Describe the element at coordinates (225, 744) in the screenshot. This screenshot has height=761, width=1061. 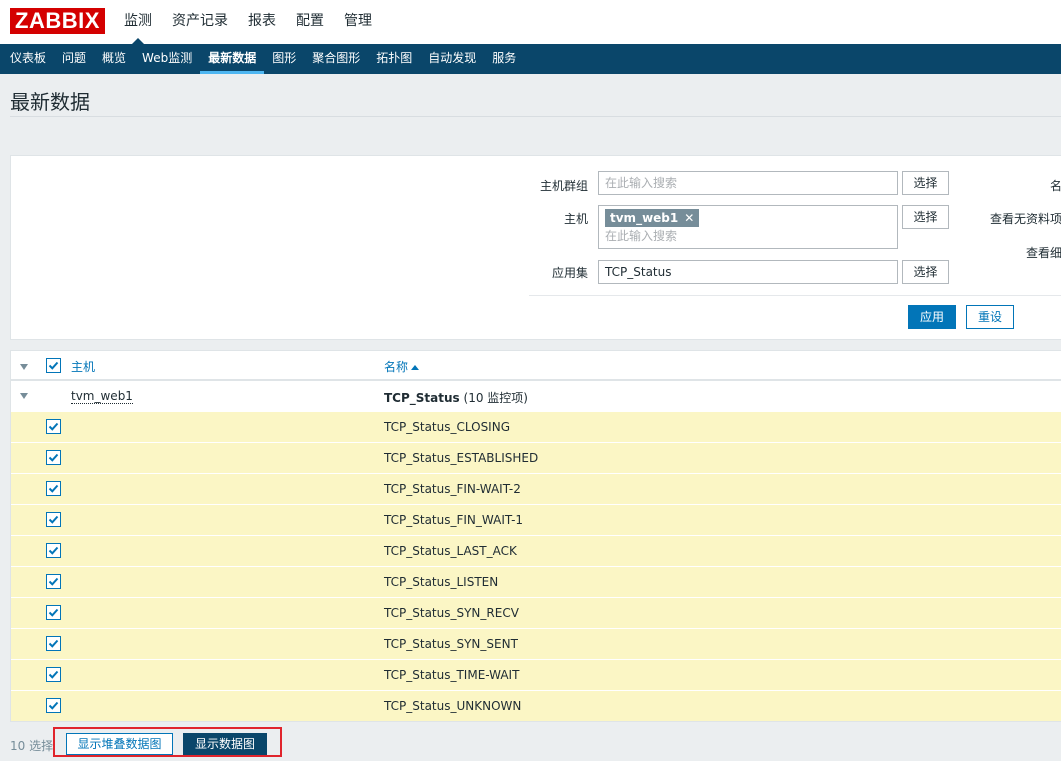
I see `show-graph-button: 显示数据图` at that location.